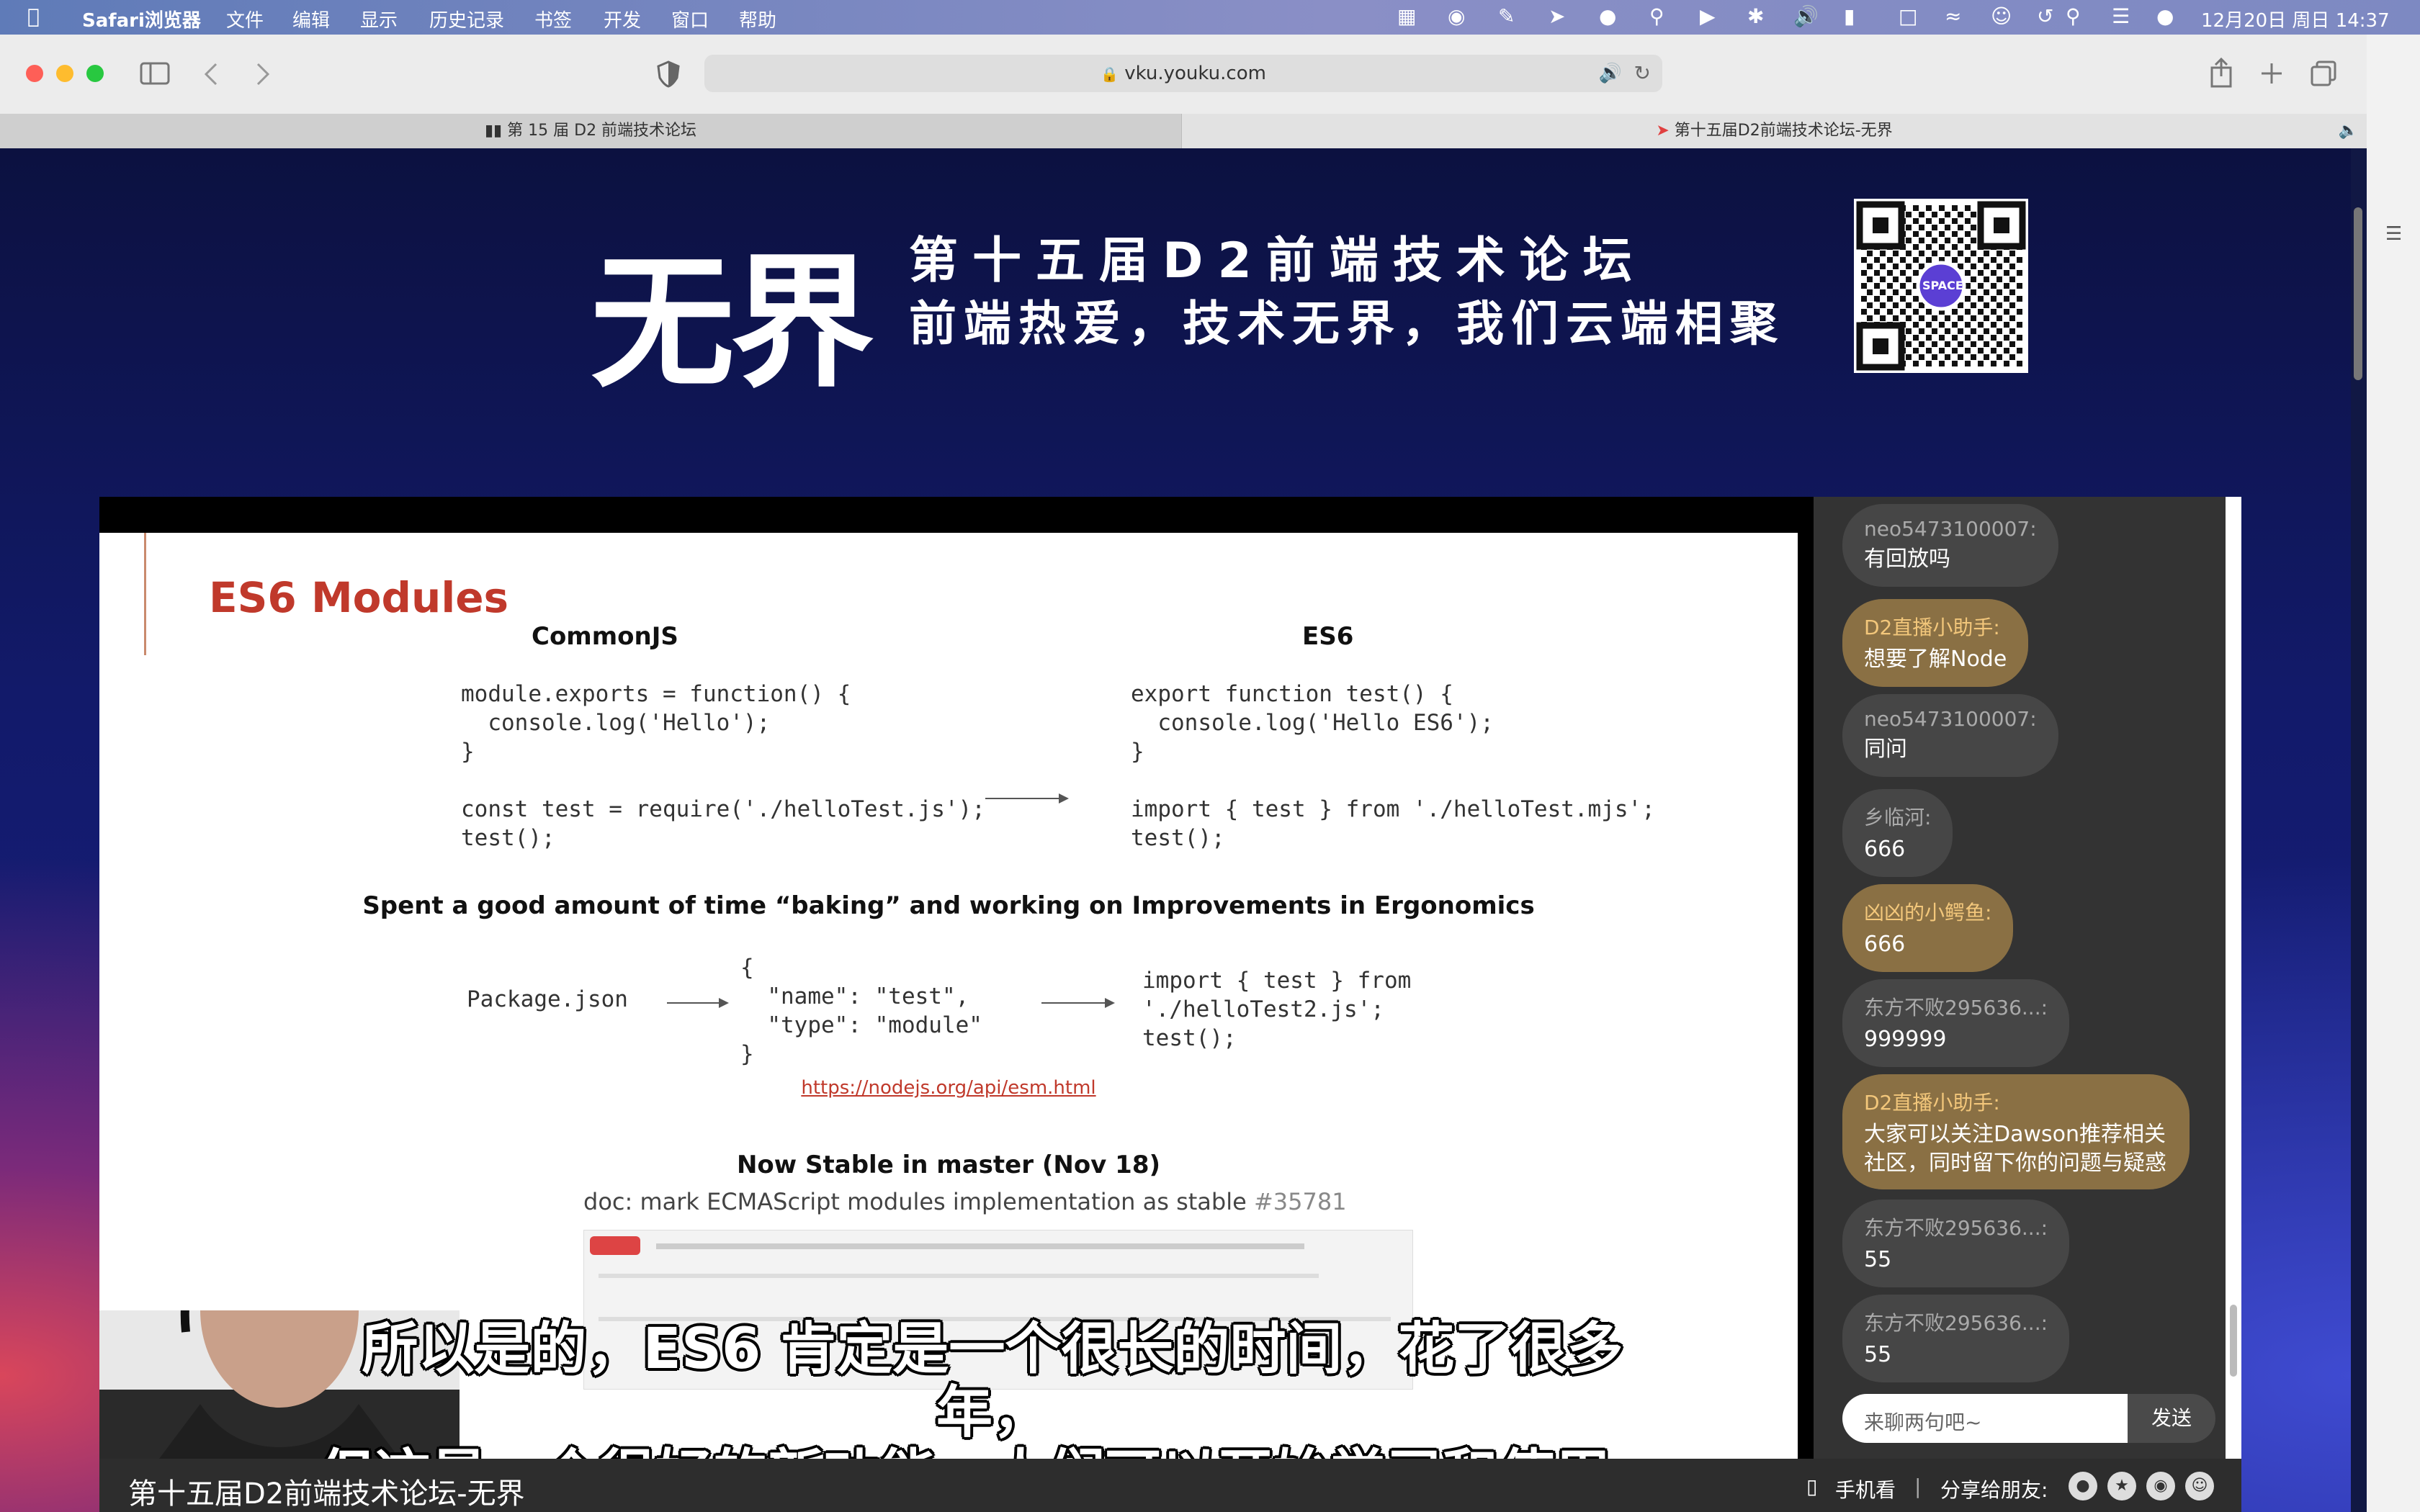  I want to click on tab-favicon-icon: ➤, so click(1663, 131).